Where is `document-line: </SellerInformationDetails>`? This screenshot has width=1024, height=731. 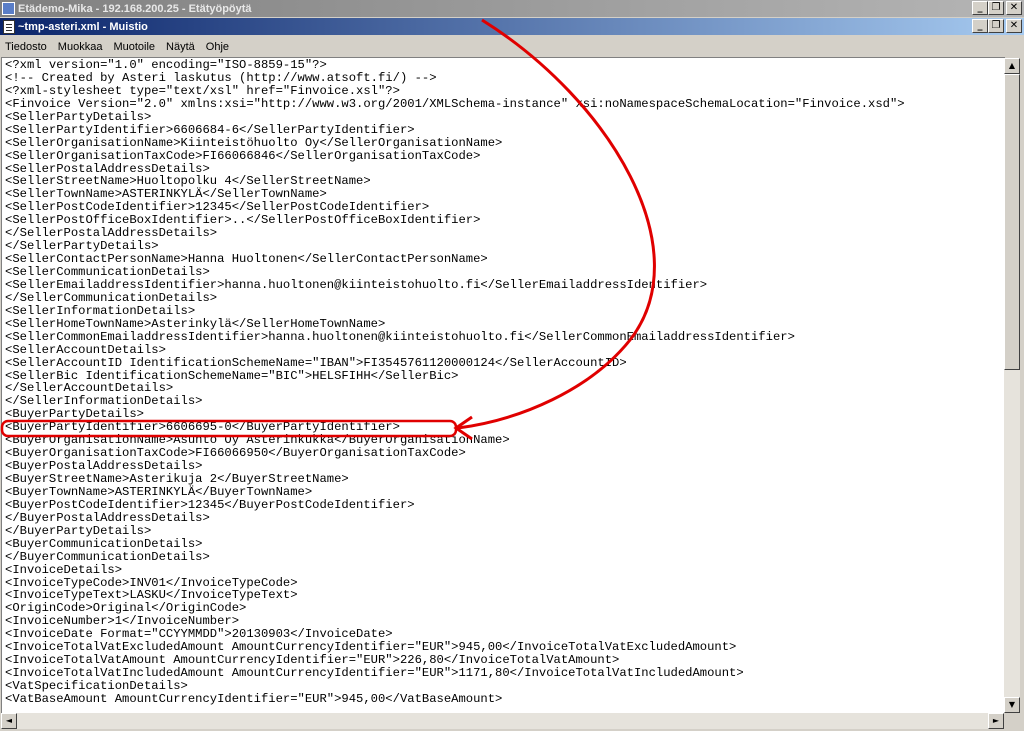
document-line: </SellerInformationDetails> is located at coordinates (104, 401).